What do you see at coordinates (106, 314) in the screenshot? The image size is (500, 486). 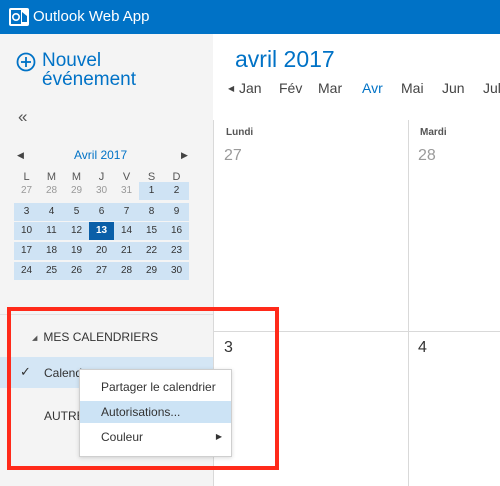 I see `sidebar-divider` at bounding box center [106, 314].